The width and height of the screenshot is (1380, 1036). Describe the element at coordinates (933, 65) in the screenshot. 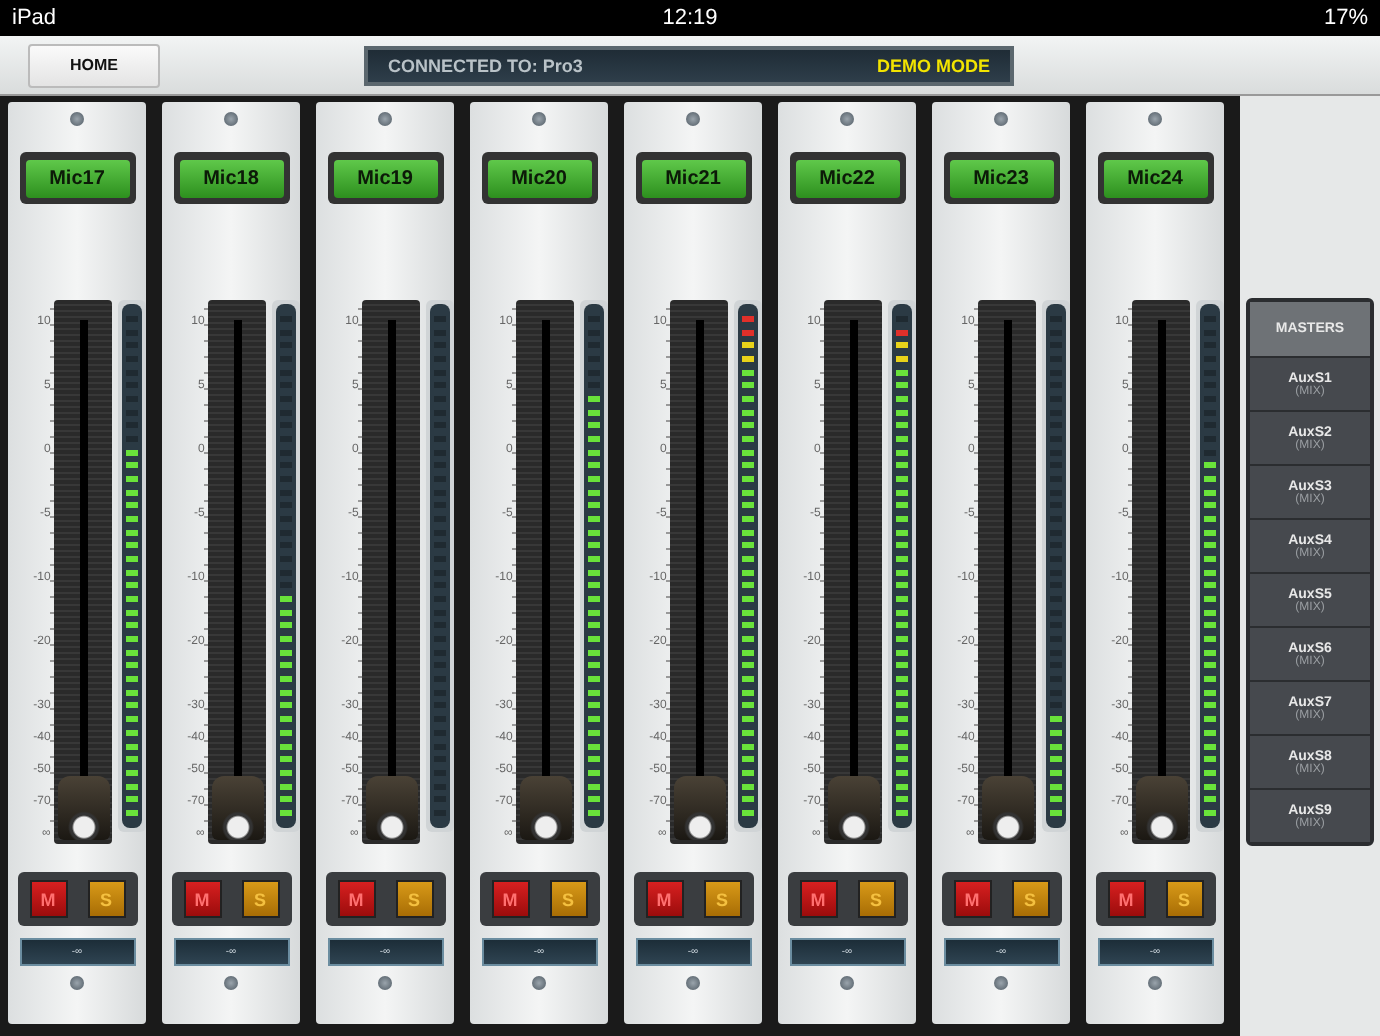

I see `demo-mode-label: DEMO MODE` at that location.